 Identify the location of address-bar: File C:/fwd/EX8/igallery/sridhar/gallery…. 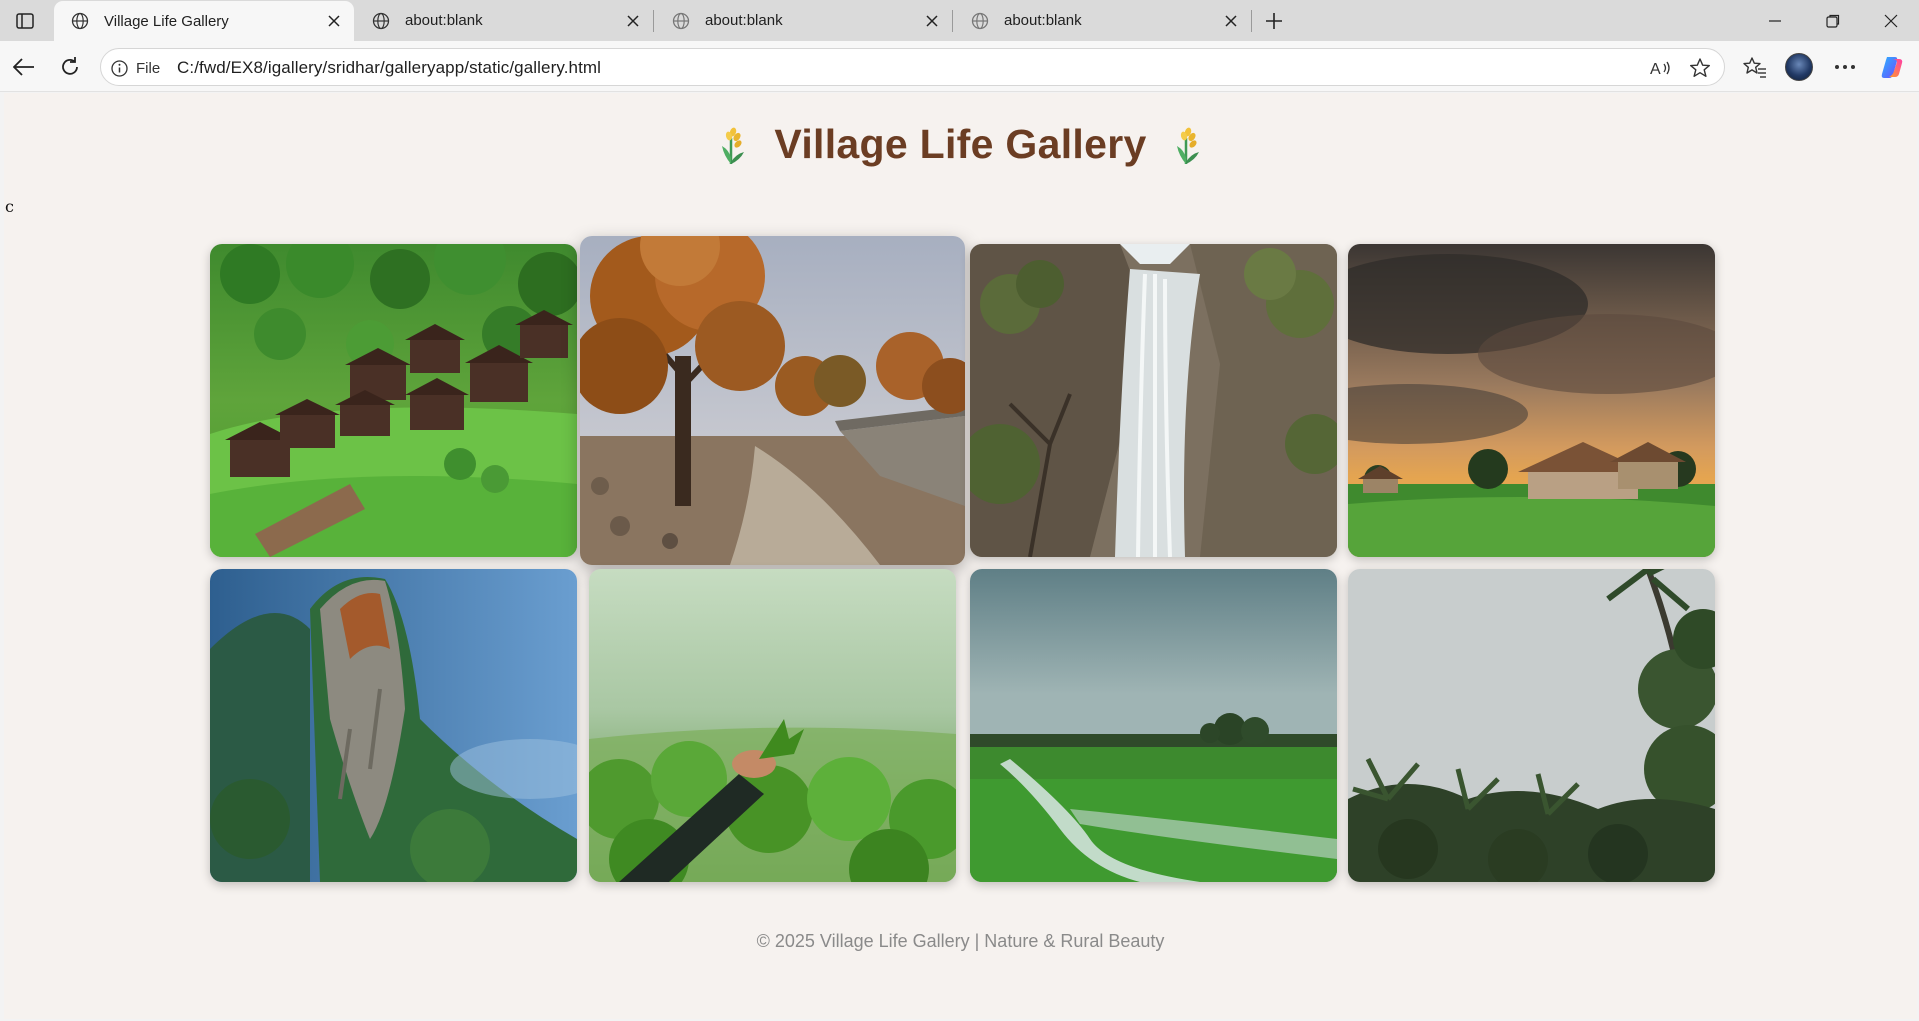
(912, 67).